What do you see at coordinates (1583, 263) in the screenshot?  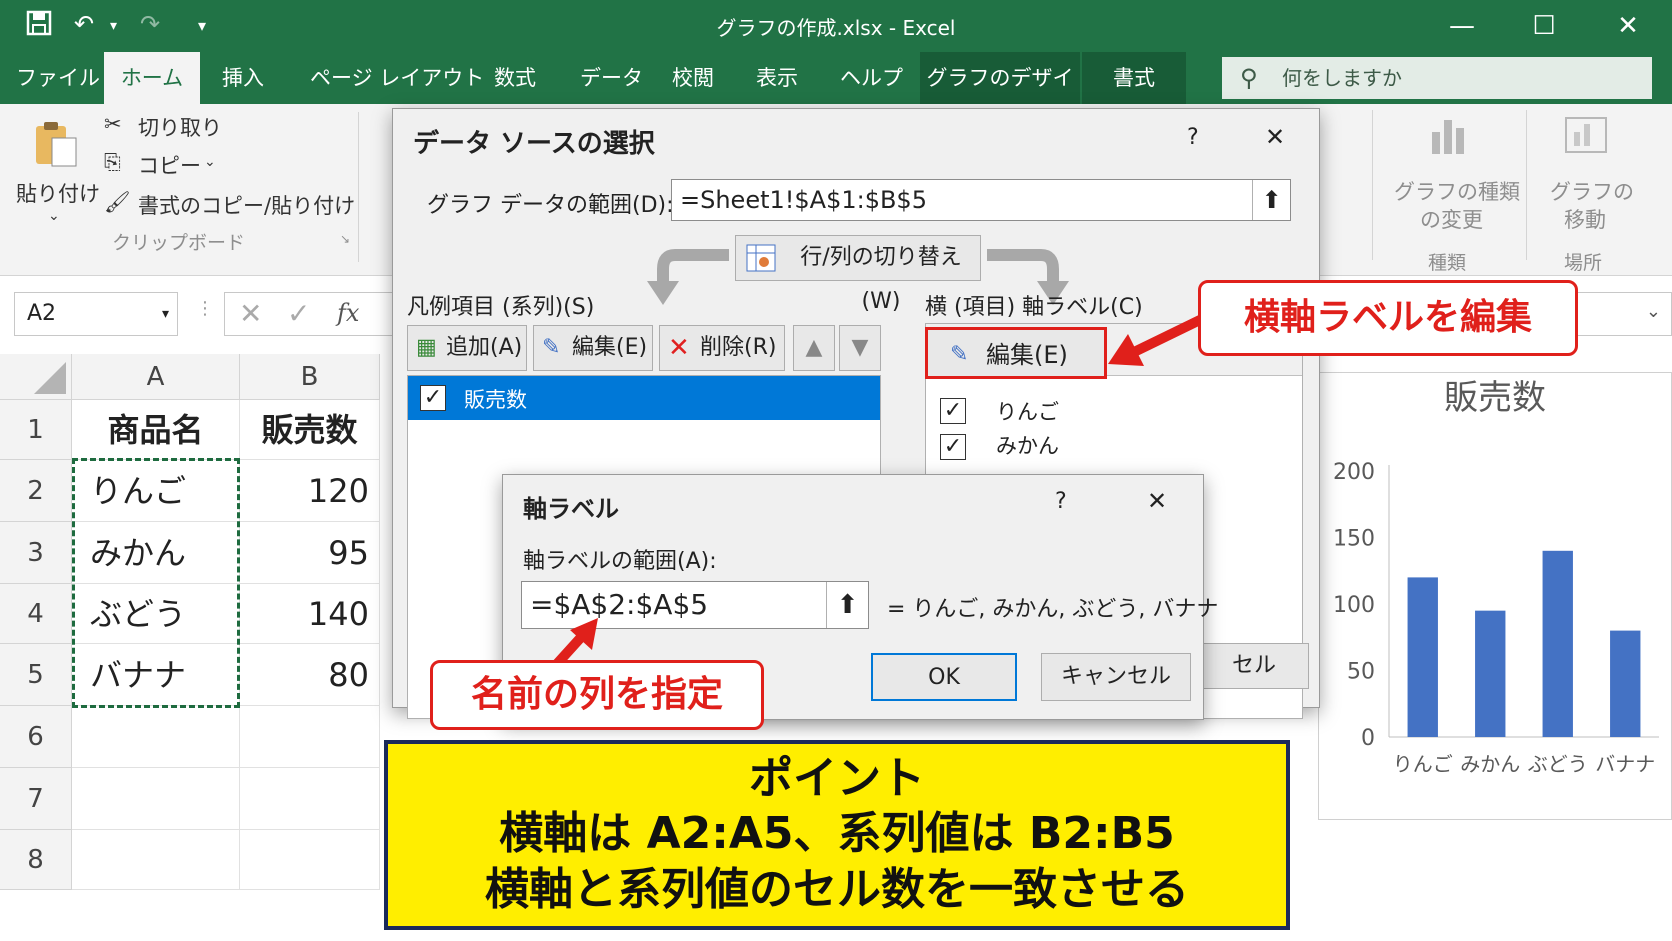 I see `location-group-label: 場所` at bounding box center [1583, 263].